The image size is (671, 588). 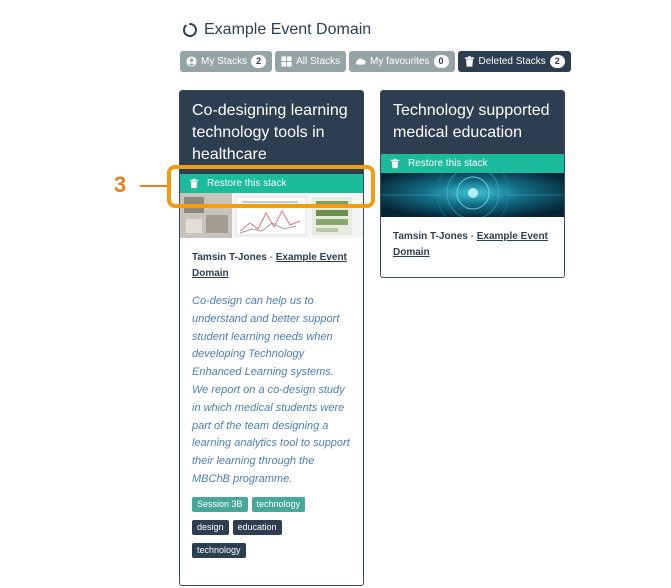 I want to click on tag: education, so click(x=257, y=527).